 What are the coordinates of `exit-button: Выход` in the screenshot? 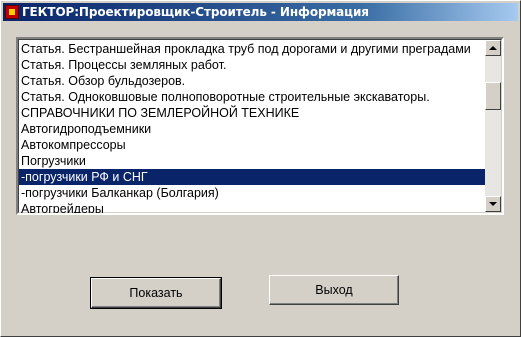 It's located at (334, 290).